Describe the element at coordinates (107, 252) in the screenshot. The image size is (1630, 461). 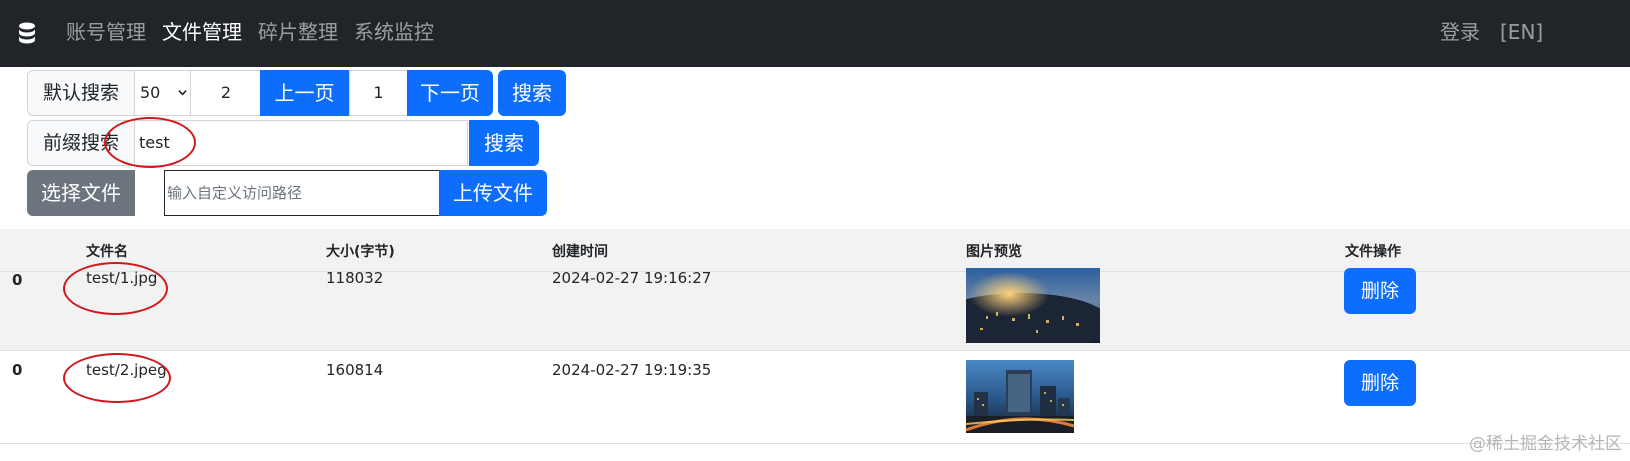
I see `header-filename: 文件名` at that location.